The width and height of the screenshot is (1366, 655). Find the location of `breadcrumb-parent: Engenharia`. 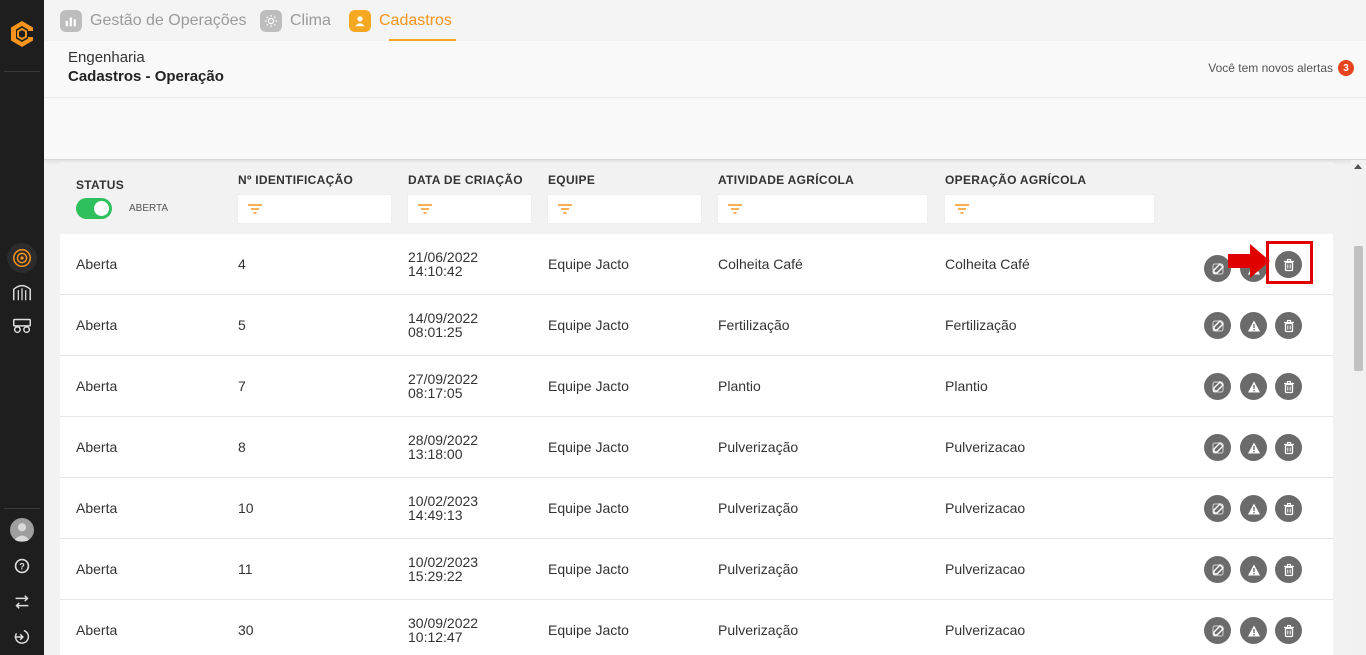

breadcrumb-parent: Engenharia is located at coordinates (106, 57).